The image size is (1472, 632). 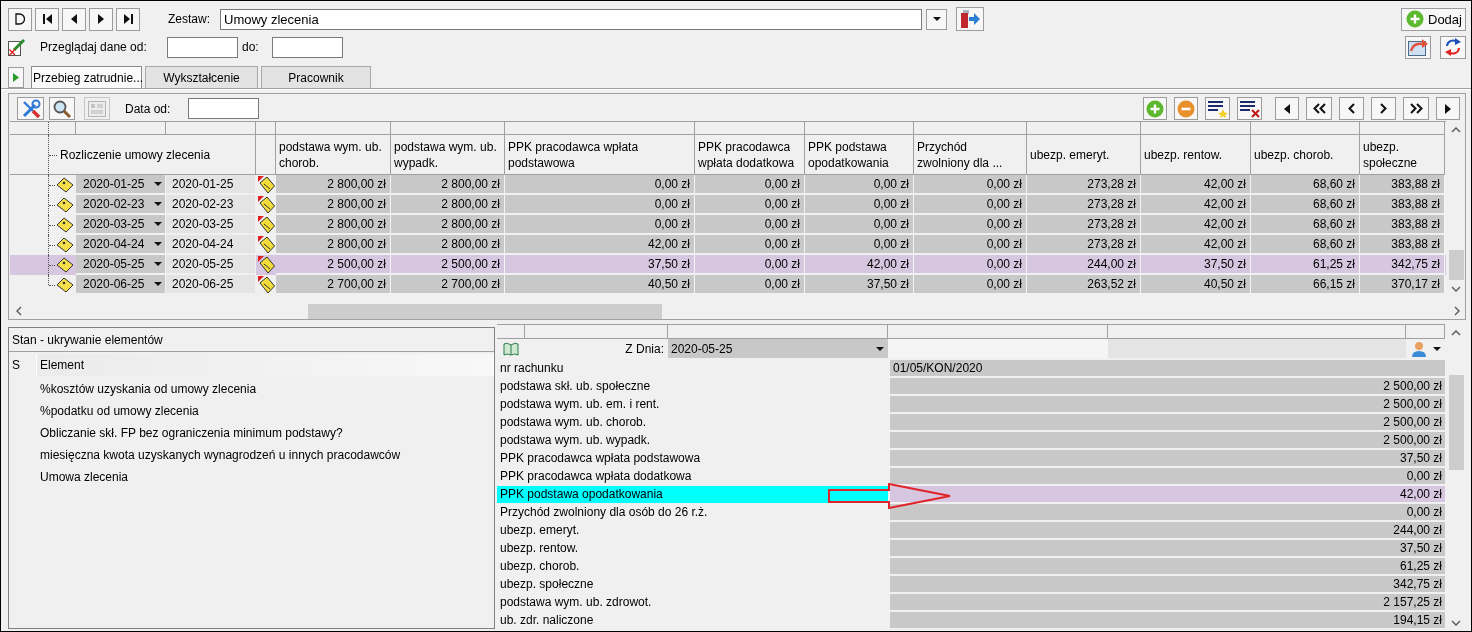 I want to click on first-record-button, so click(x=47, y=19).